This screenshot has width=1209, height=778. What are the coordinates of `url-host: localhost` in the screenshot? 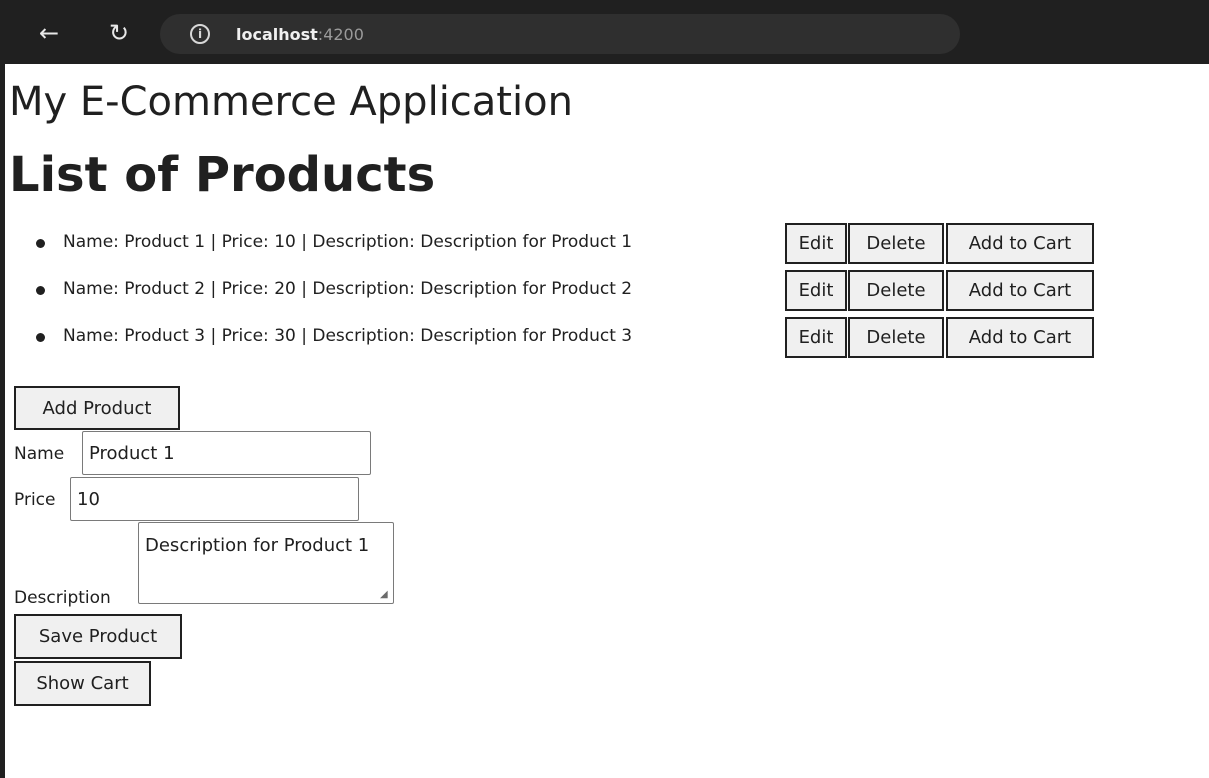 It's located at (277, 34).